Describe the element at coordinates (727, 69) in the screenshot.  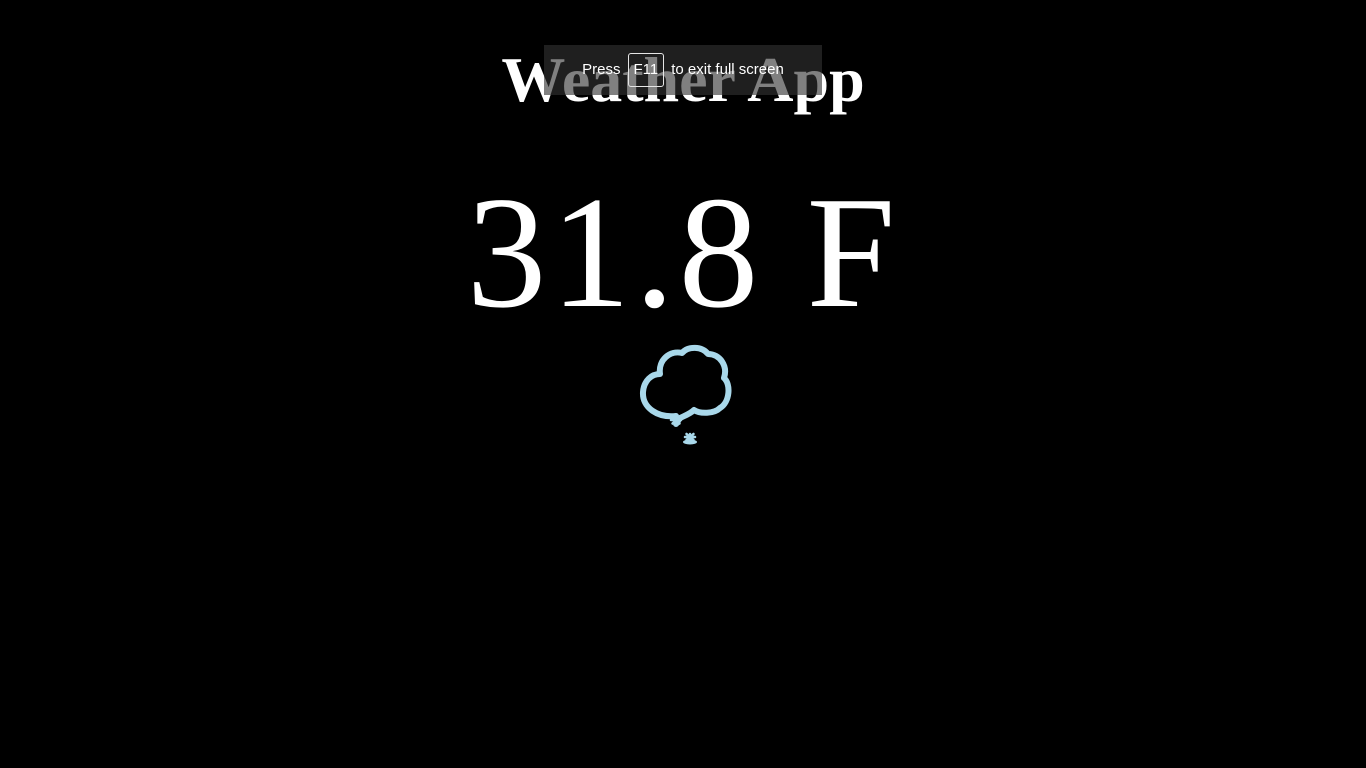
I see `notice-suffix: to exit full screen` at that location.